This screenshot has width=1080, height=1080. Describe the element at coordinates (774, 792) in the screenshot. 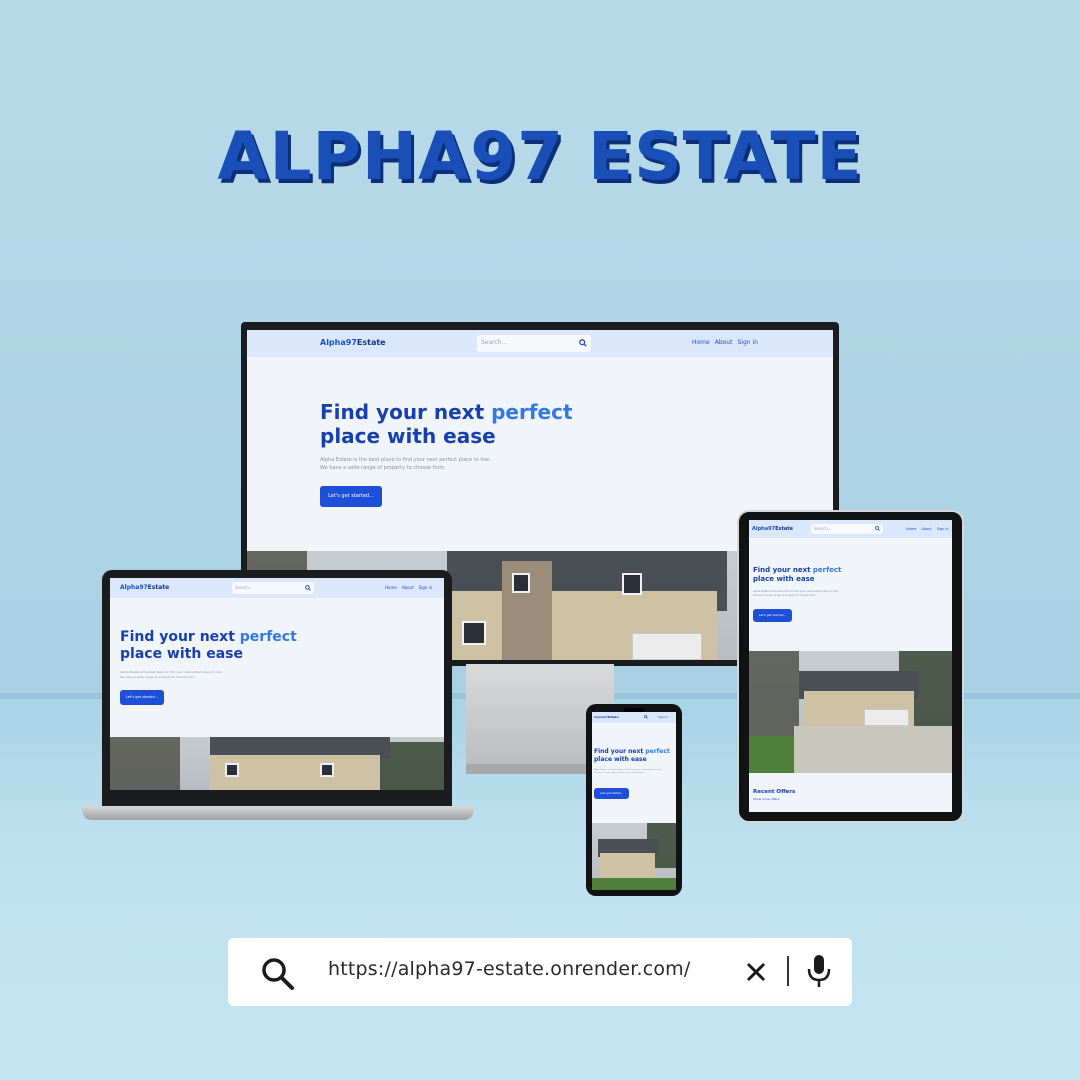

I see `recent-offers-title: Recent Offers` at that location.